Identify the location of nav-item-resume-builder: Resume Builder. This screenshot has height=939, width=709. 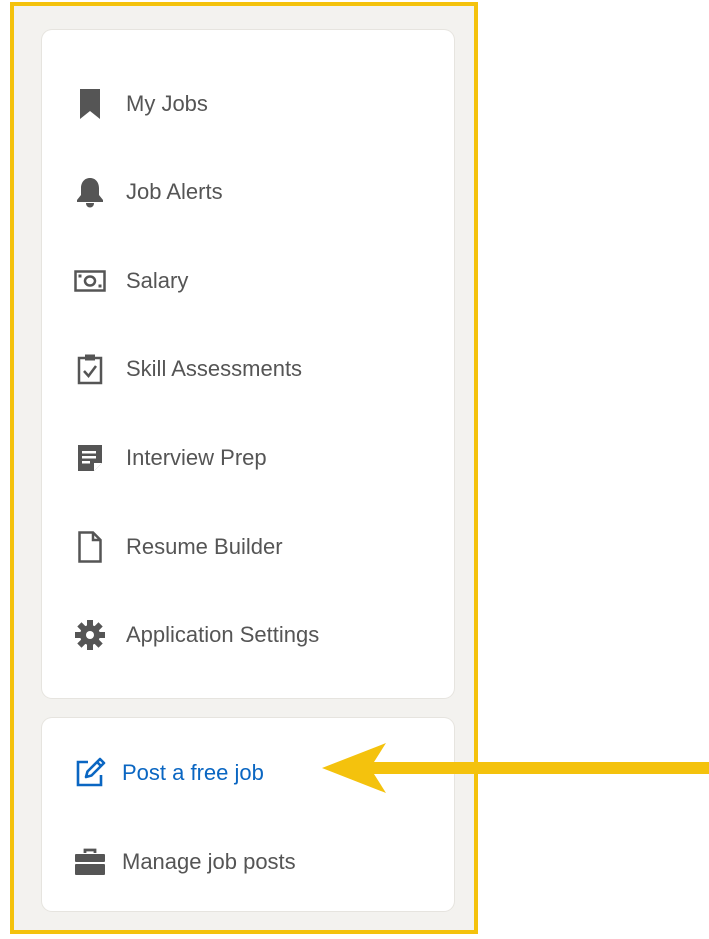
(178, 547).